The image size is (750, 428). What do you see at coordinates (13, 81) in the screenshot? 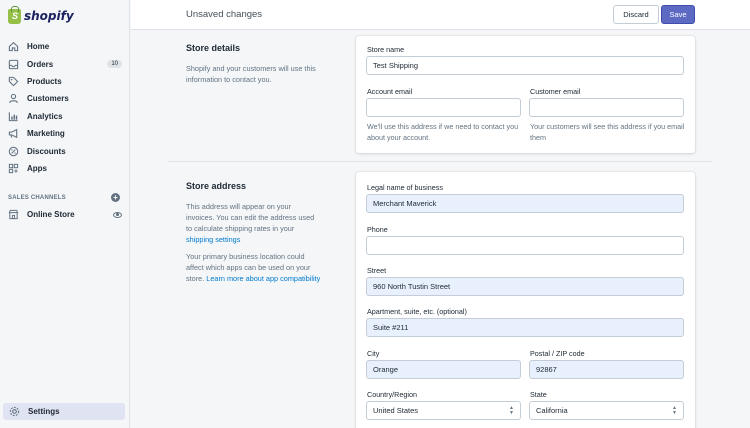
I see `tag-icon` at bounding box center [13, 81].